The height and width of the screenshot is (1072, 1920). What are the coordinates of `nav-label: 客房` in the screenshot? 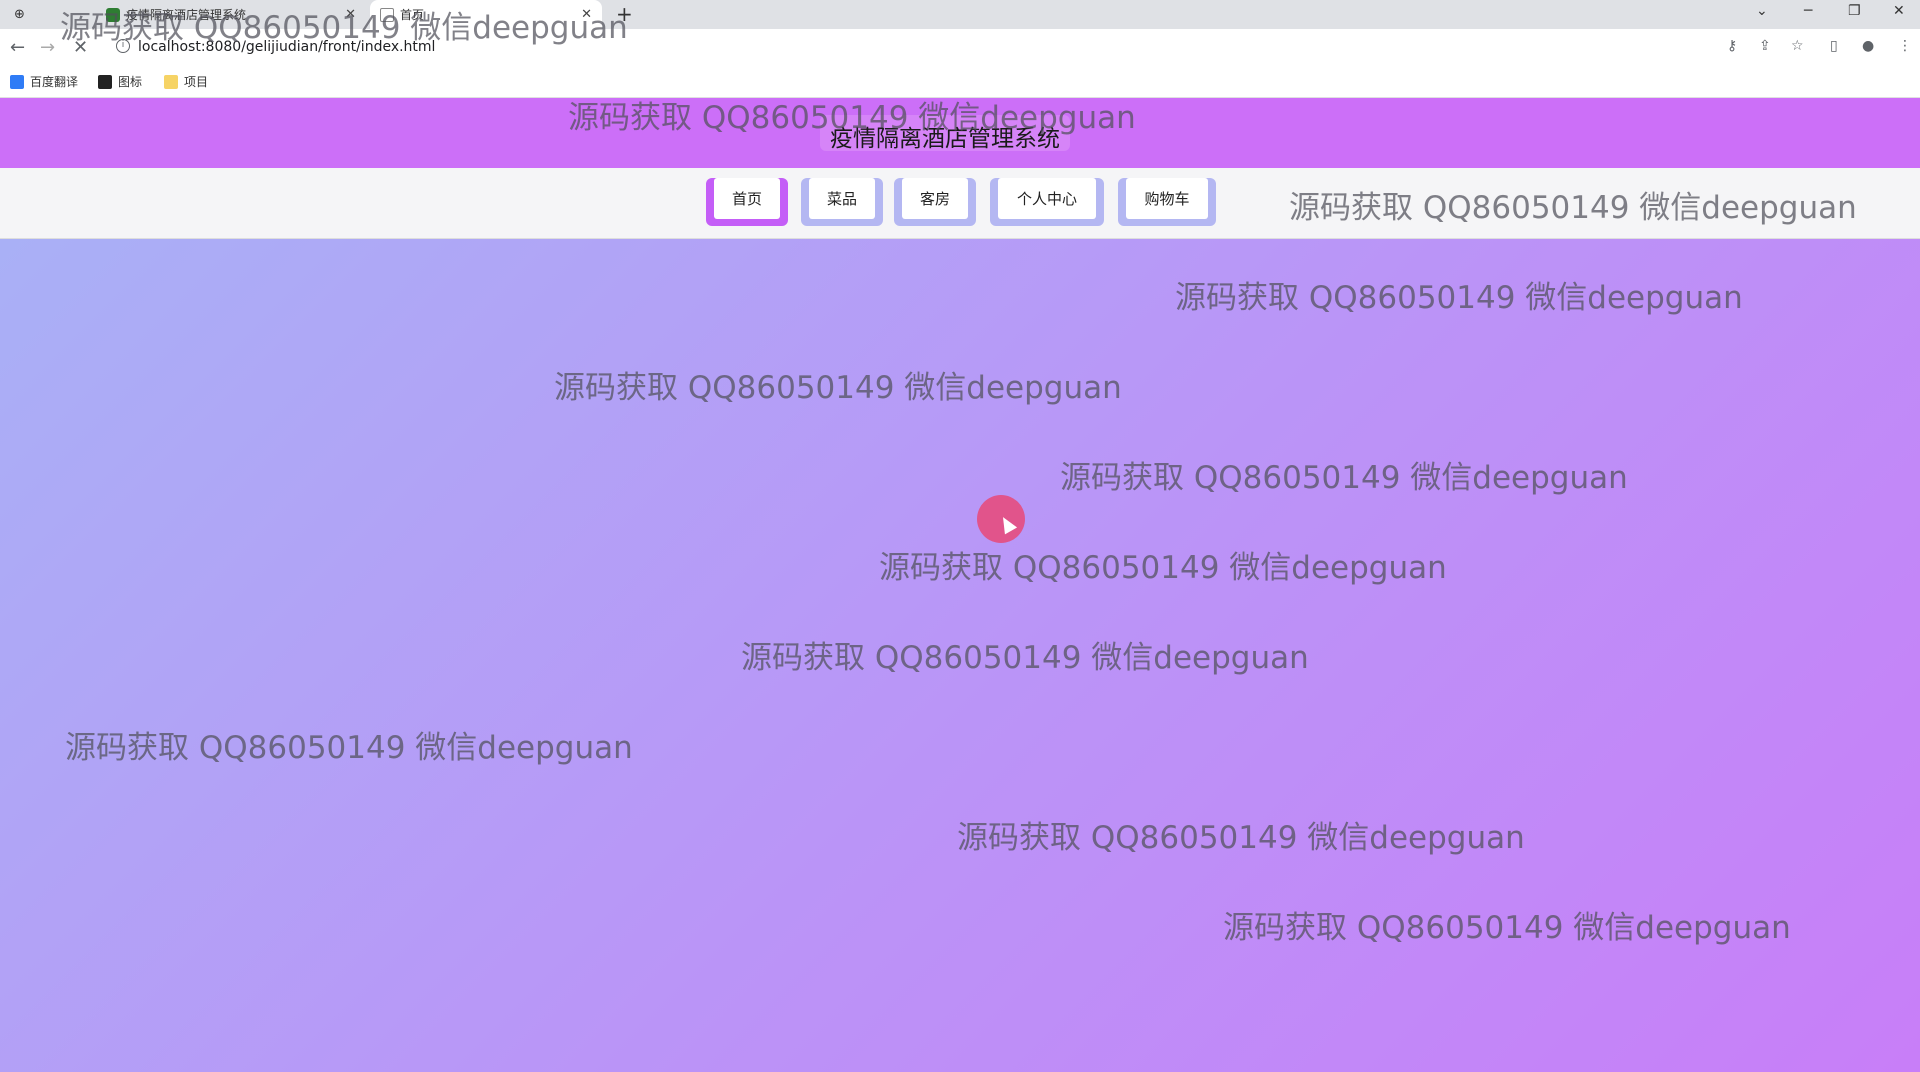 It's located at (935, 198).